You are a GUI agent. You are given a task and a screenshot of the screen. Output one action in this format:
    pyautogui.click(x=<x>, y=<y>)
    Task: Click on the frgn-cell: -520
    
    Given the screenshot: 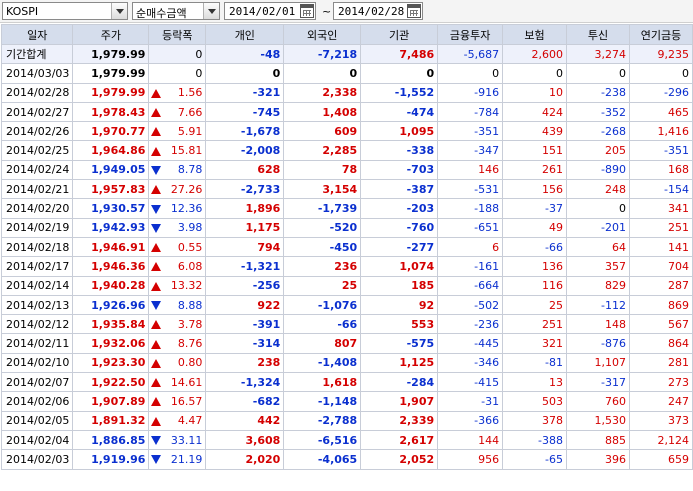 What is the action you would take?
    pyautogui.click(x=322, y=227)
    